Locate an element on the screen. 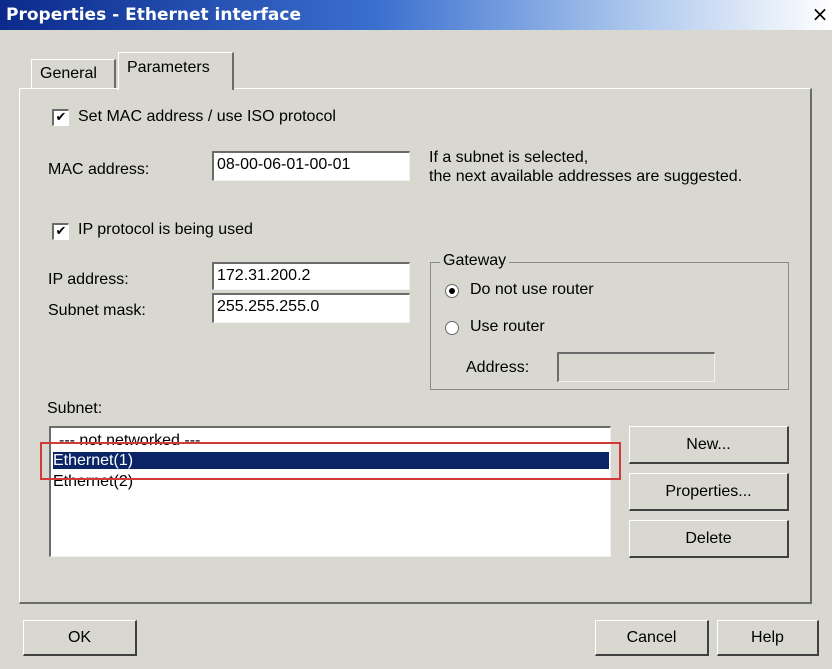 The image size is (832, 669). window-title: Properties - Ethernet interface is located at coordinates (153, 15).